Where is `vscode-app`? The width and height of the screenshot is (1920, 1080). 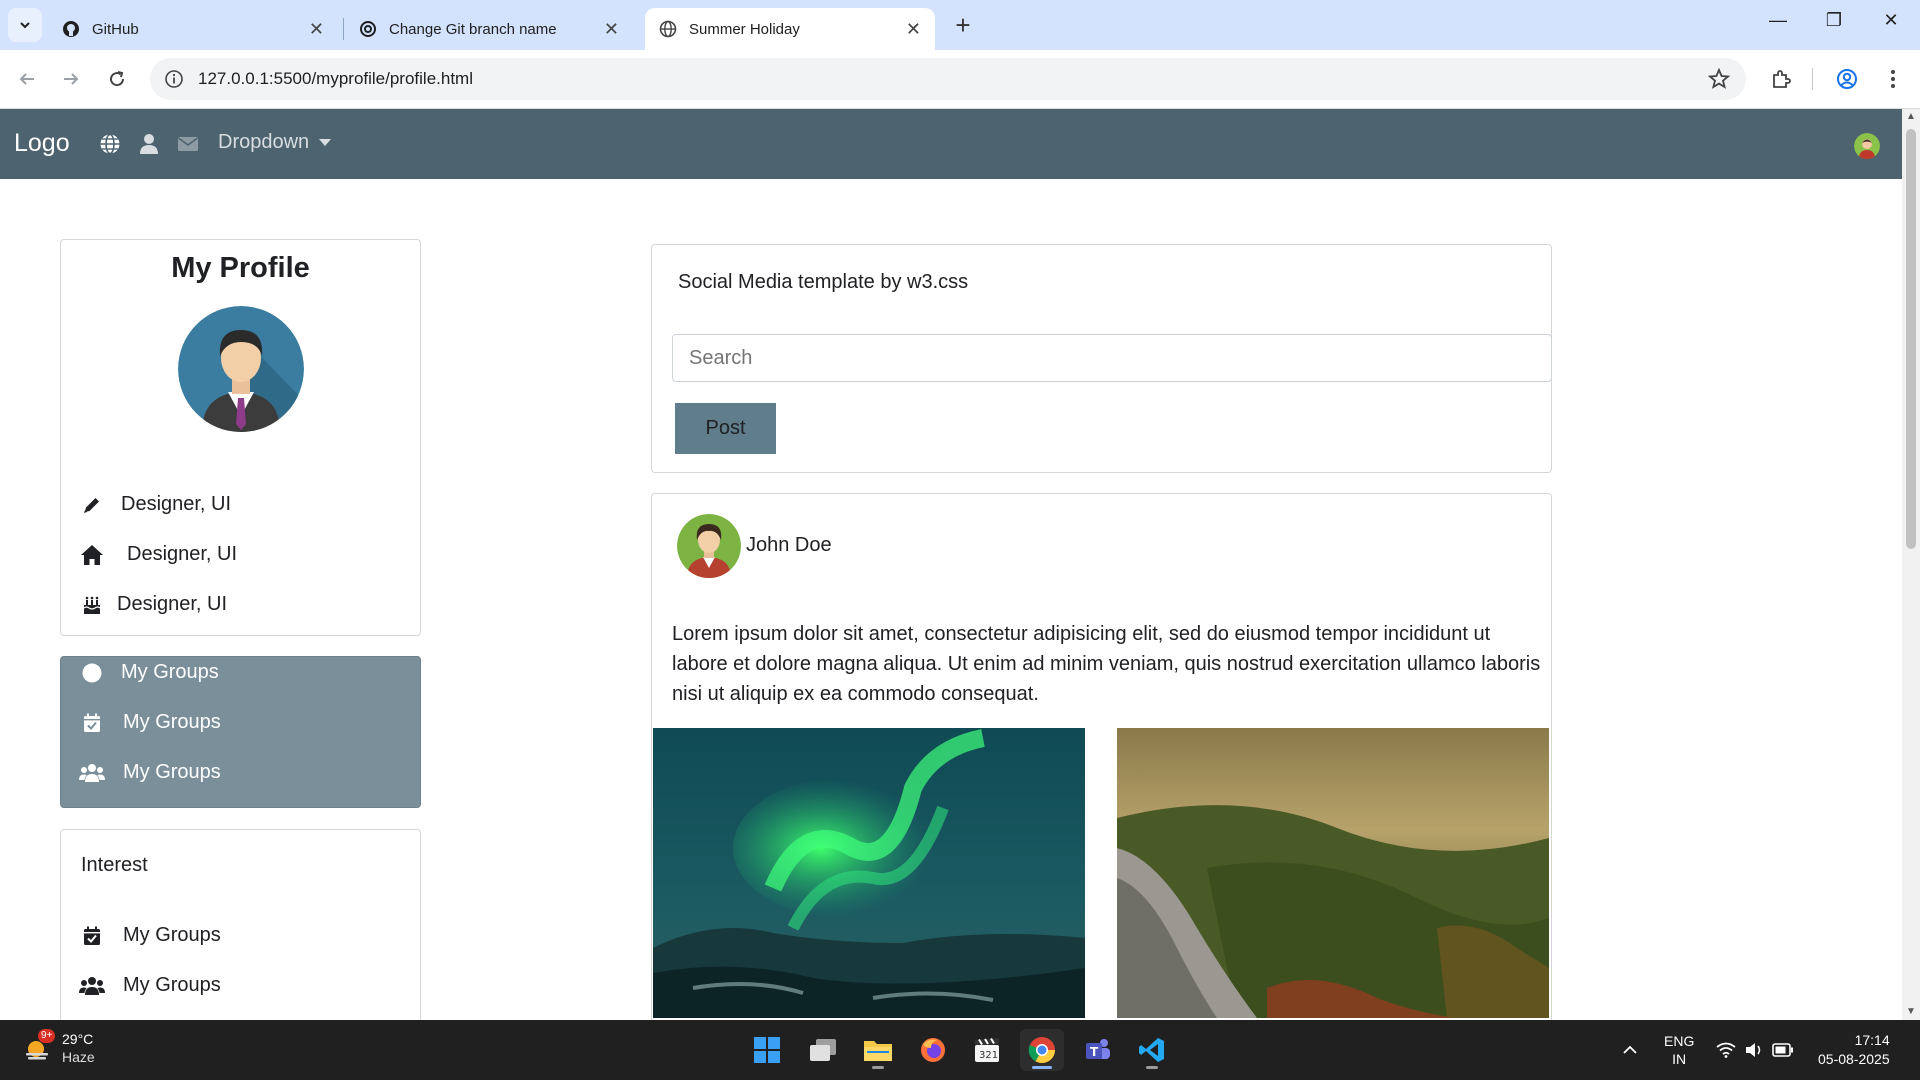 vscode-app is located at coordinates (1152, 1050).